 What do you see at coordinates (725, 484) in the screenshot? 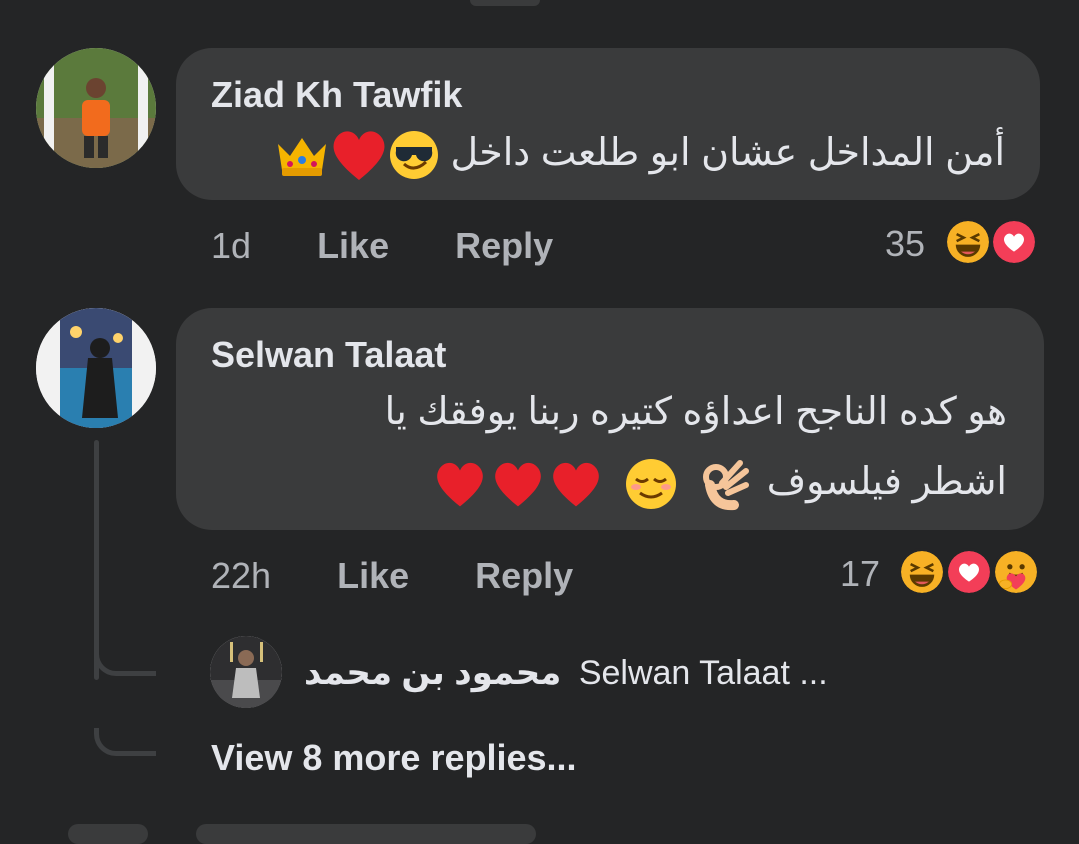
I see `ok-hand-icon` at bounding box center [725, 484].